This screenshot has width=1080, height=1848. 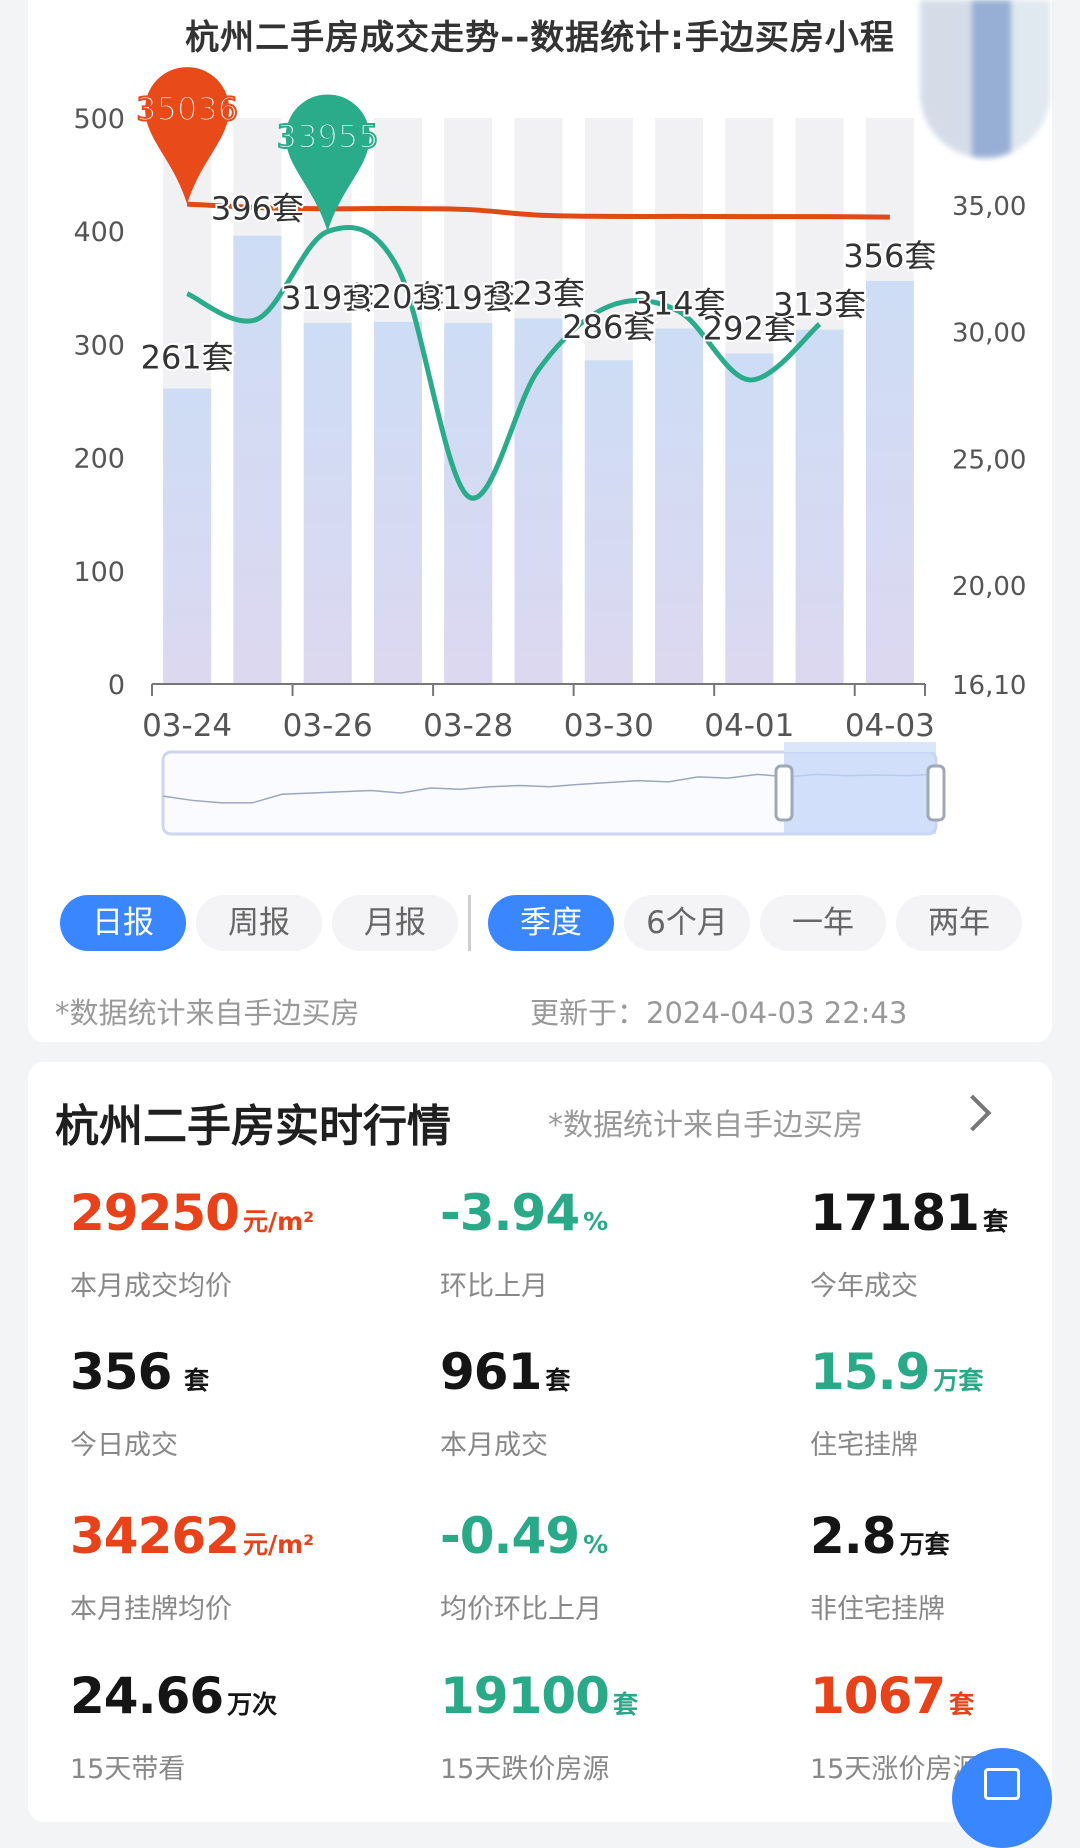 I want to click on stat-item: 24.66 万次 15天带看, so click(x=235, y=1727).